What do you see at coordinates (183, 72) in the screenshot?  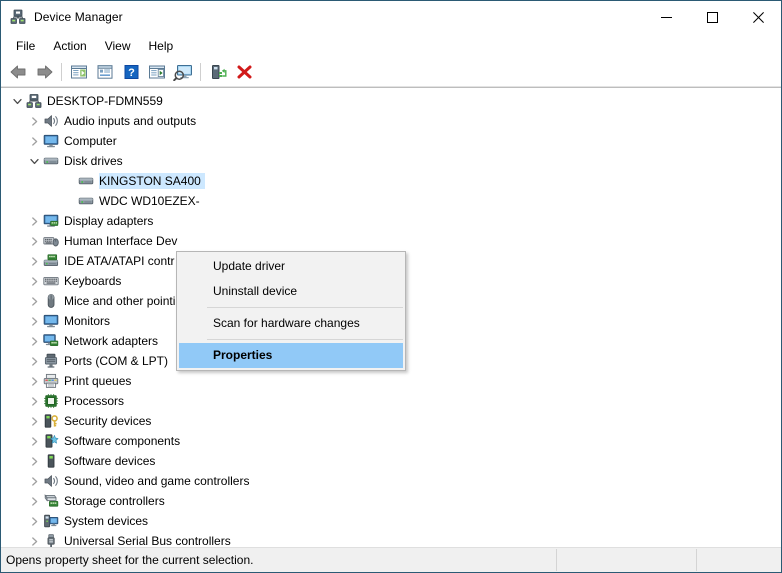 I see `scan-hardware-changes-icon` at bounding box center [183, 72].